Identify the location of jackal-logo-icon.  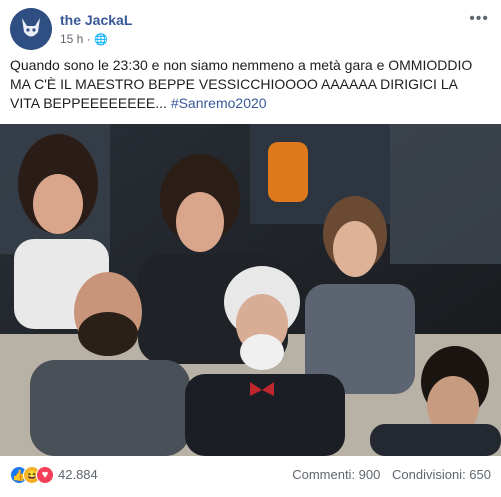
(31, 29).